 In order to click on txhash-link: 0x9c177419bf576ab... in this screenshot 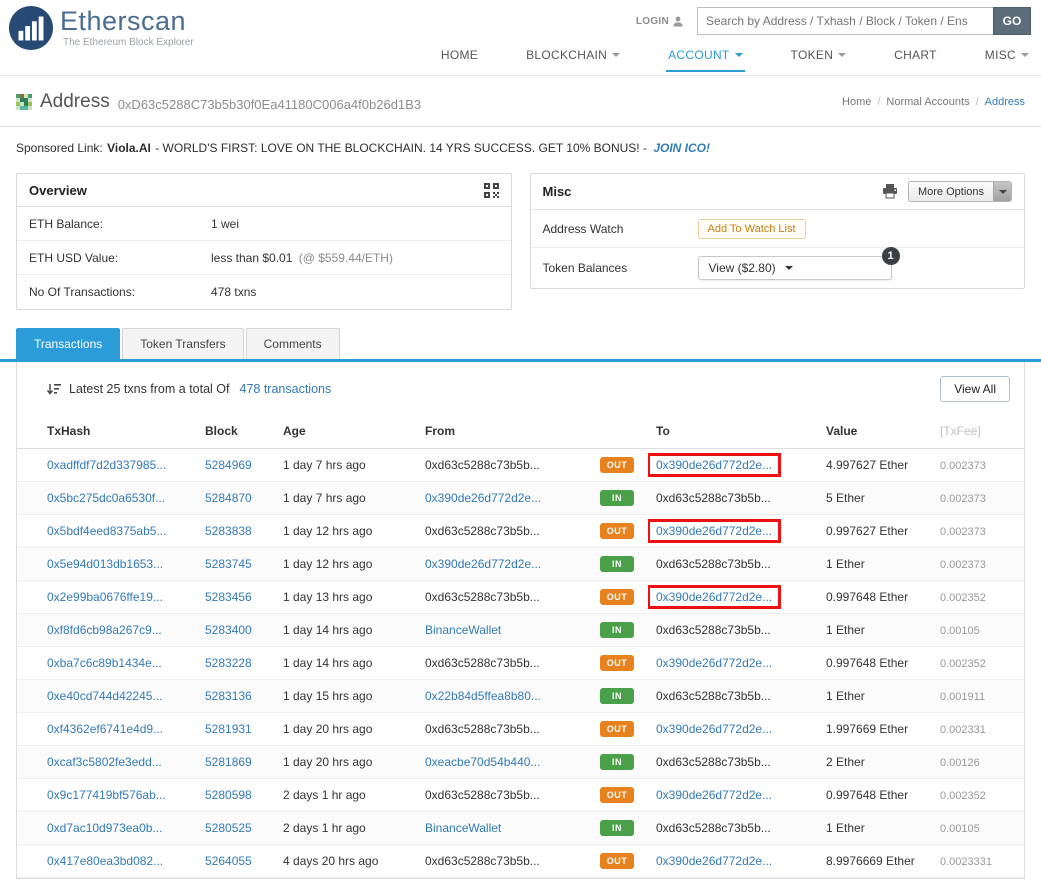, I will do `click(106, 795)`.